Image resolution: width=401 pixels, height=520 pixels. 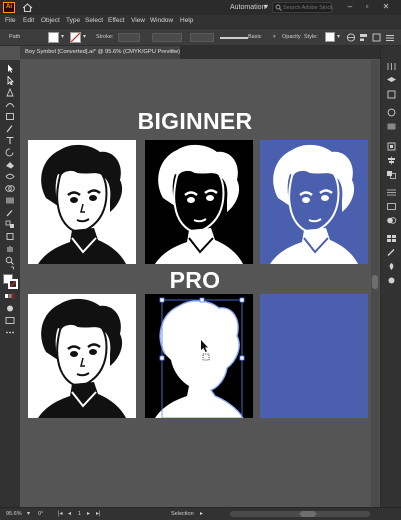 I want to click on eraser-tool-icon, so click(x=10, y=164).